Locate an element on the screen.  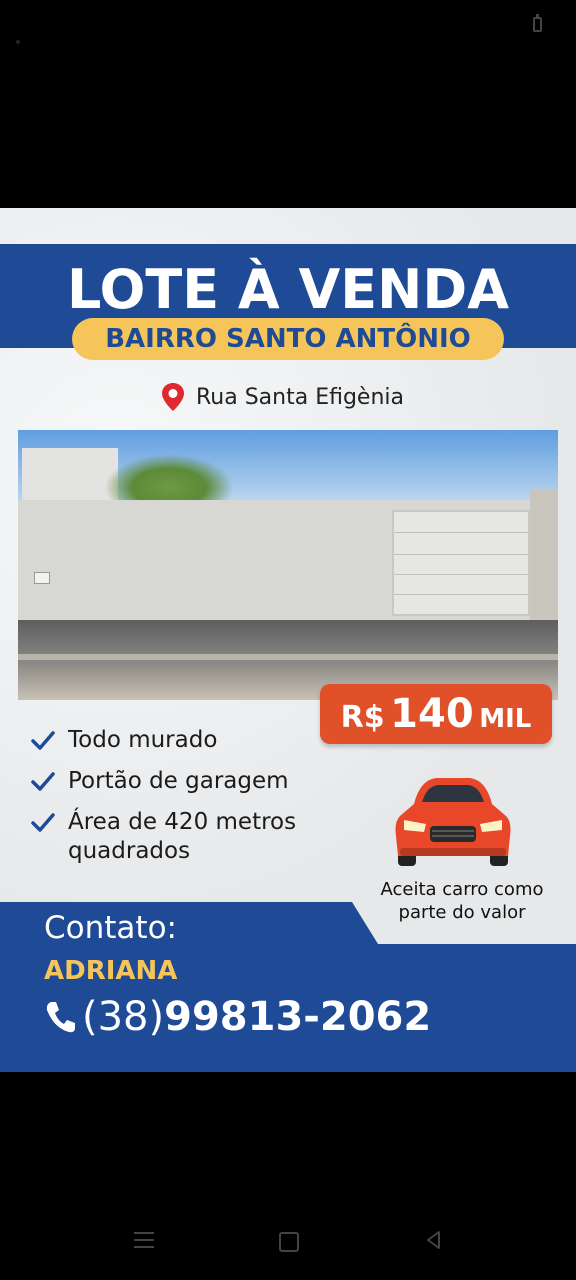
contact-label: Contato: is located at coordinates (110, 928).